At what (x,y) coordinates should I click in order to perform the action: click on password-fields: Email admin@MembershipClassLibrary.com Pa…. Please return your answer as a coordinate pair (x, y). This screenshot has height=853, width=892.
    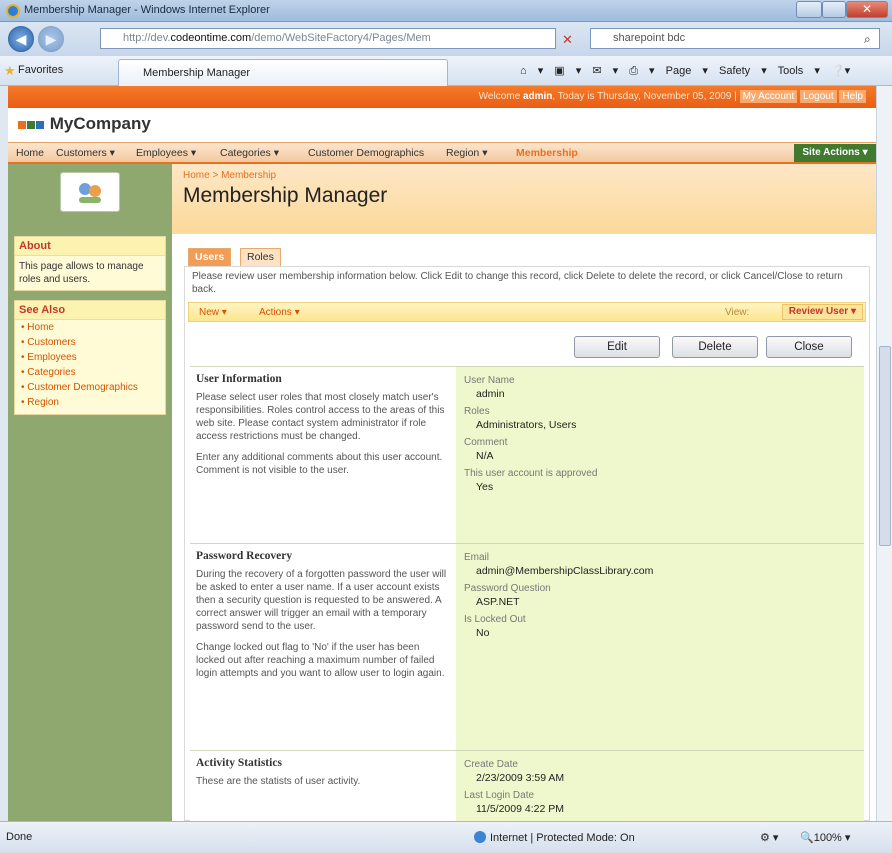
    Looking at the image, I should click on (660, 647).